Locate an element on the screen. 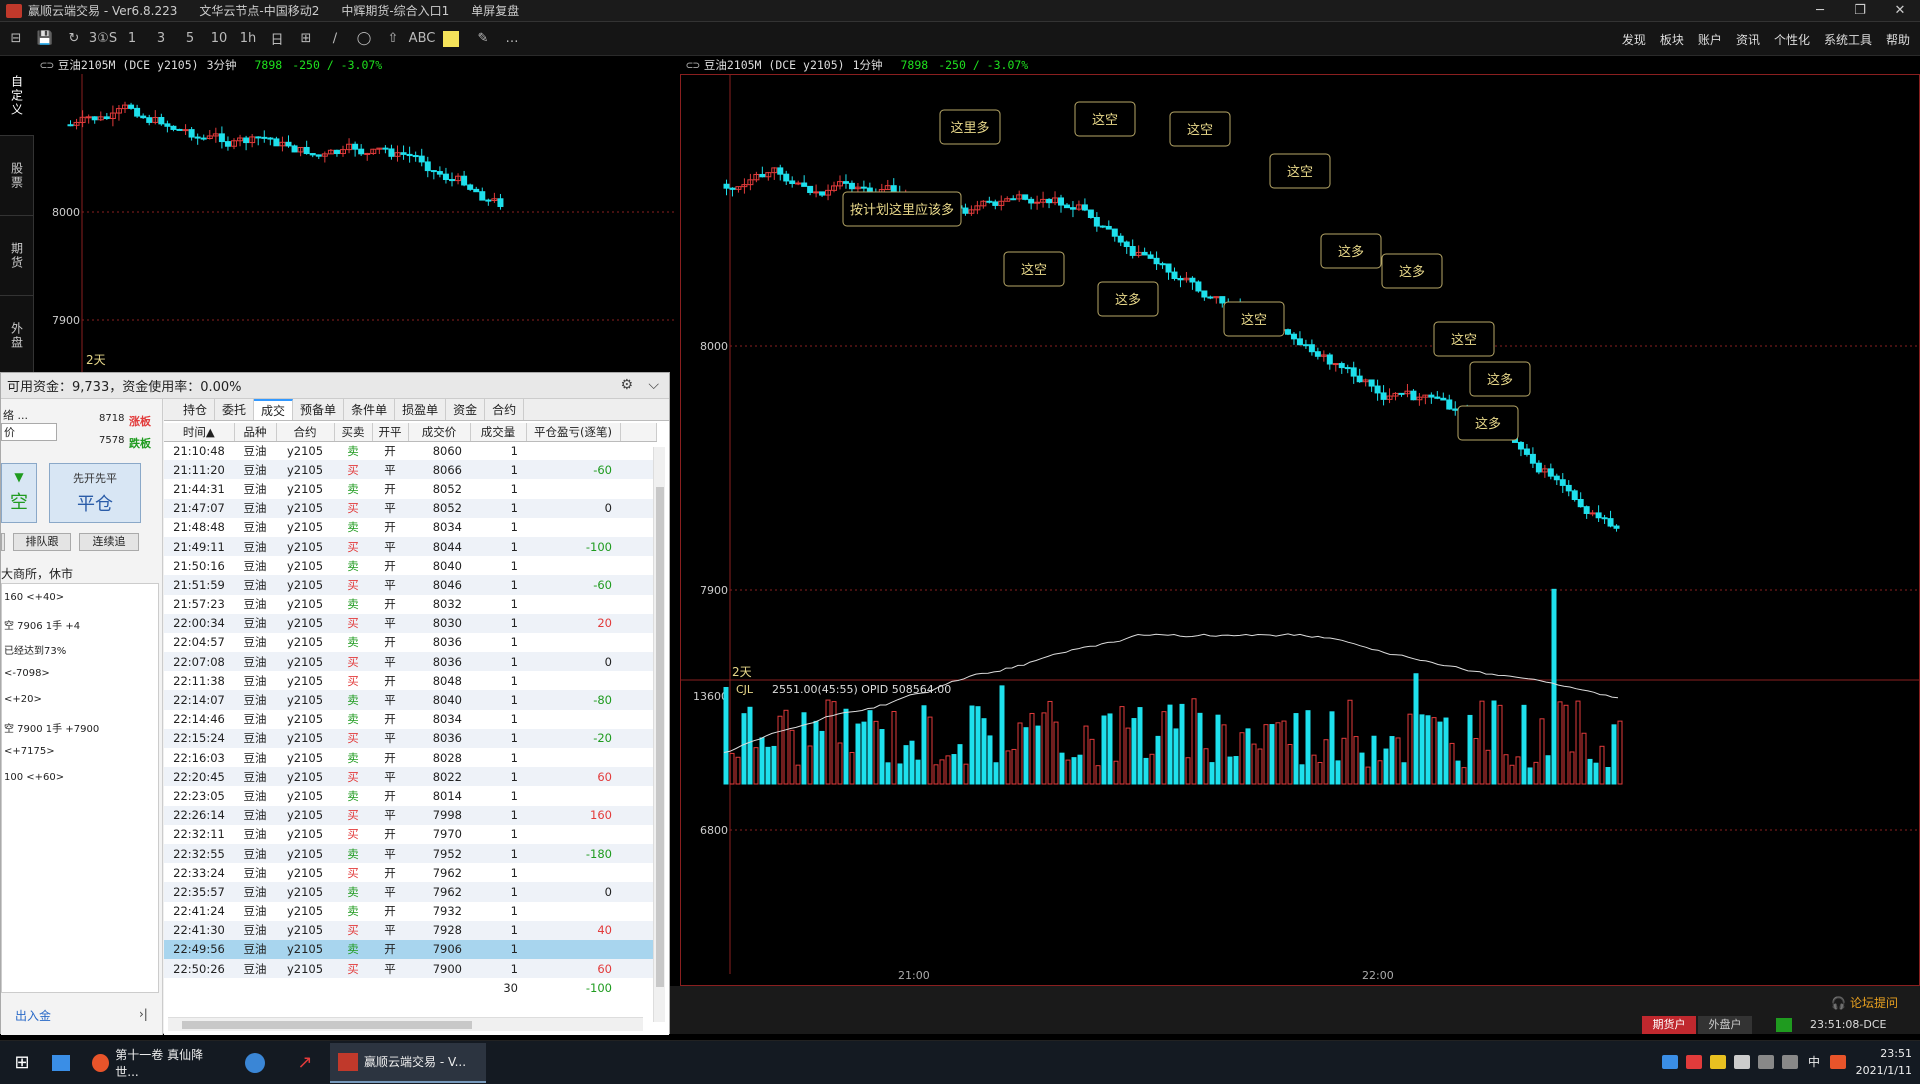 This screenshot has height=1084, width=1920. table-row: 22:16:03 豆油 y2105 卖 开 8028 1 is located at coordinates (410, 757).